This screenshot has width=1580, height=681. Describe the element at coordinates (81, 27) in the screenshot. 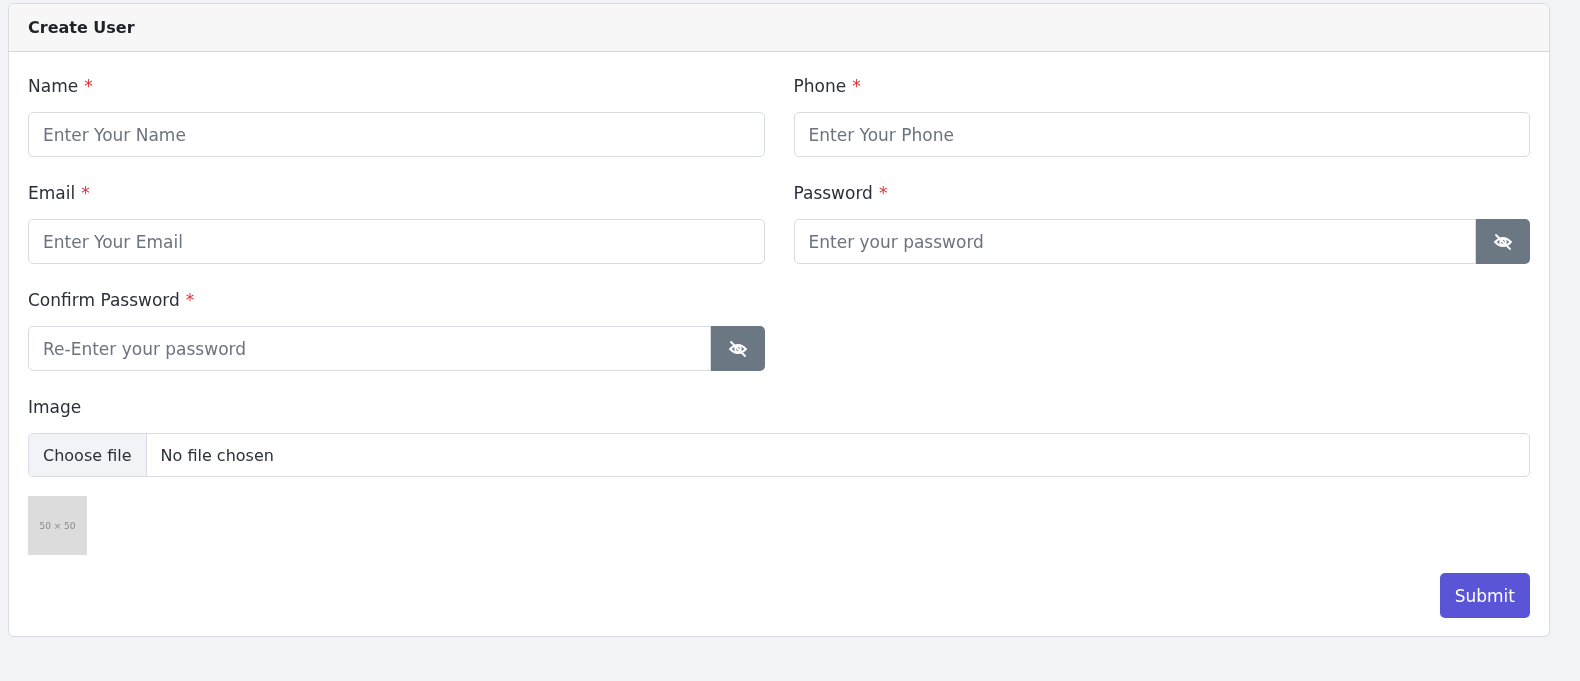

I see `card-title: Create User` at that location.